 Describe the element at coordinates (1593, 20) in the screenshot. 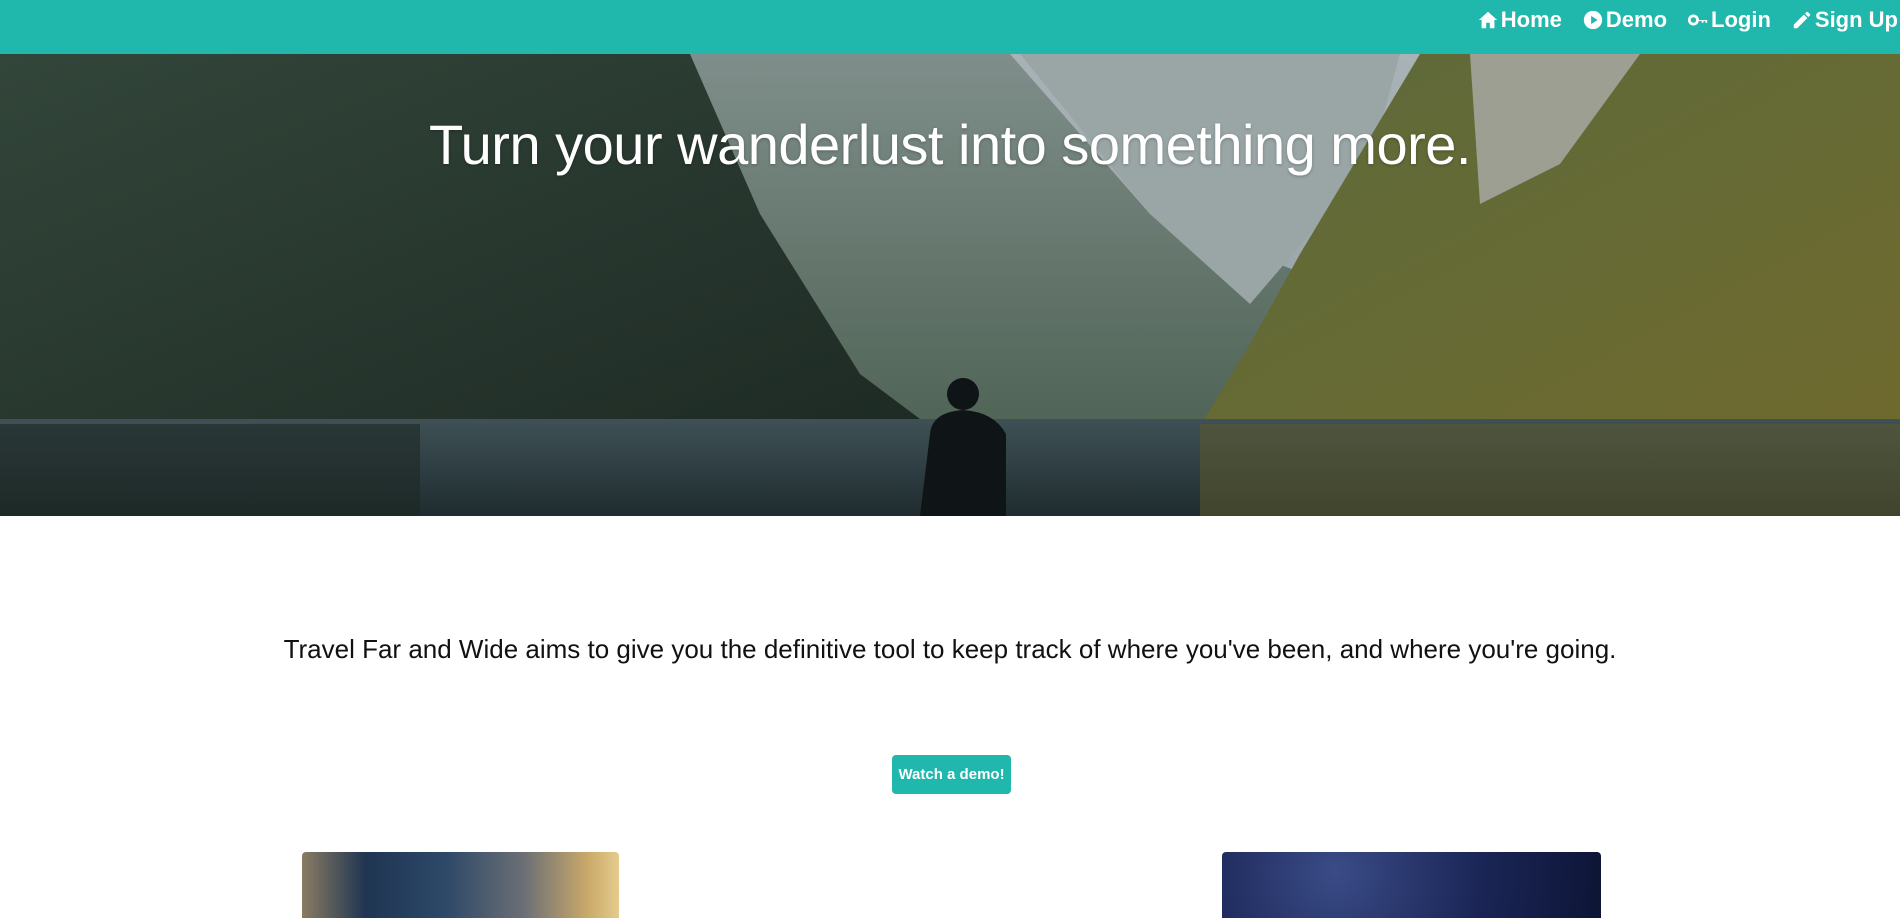

I see `play-circle-icon` at that location.